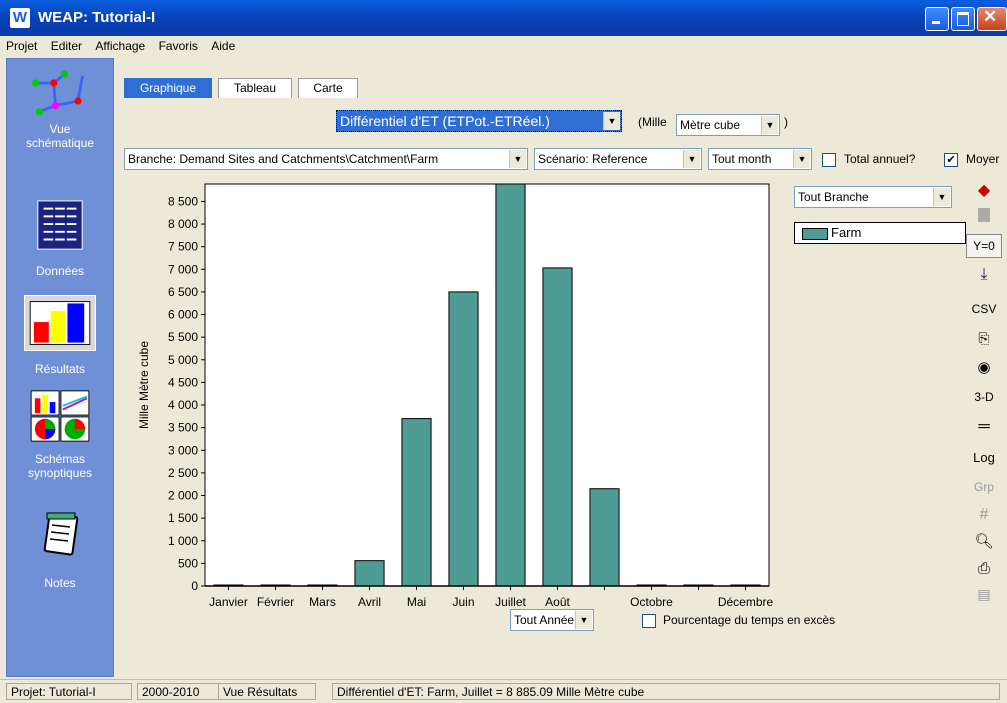  I want to click on maximize-button, so click(963, 19).